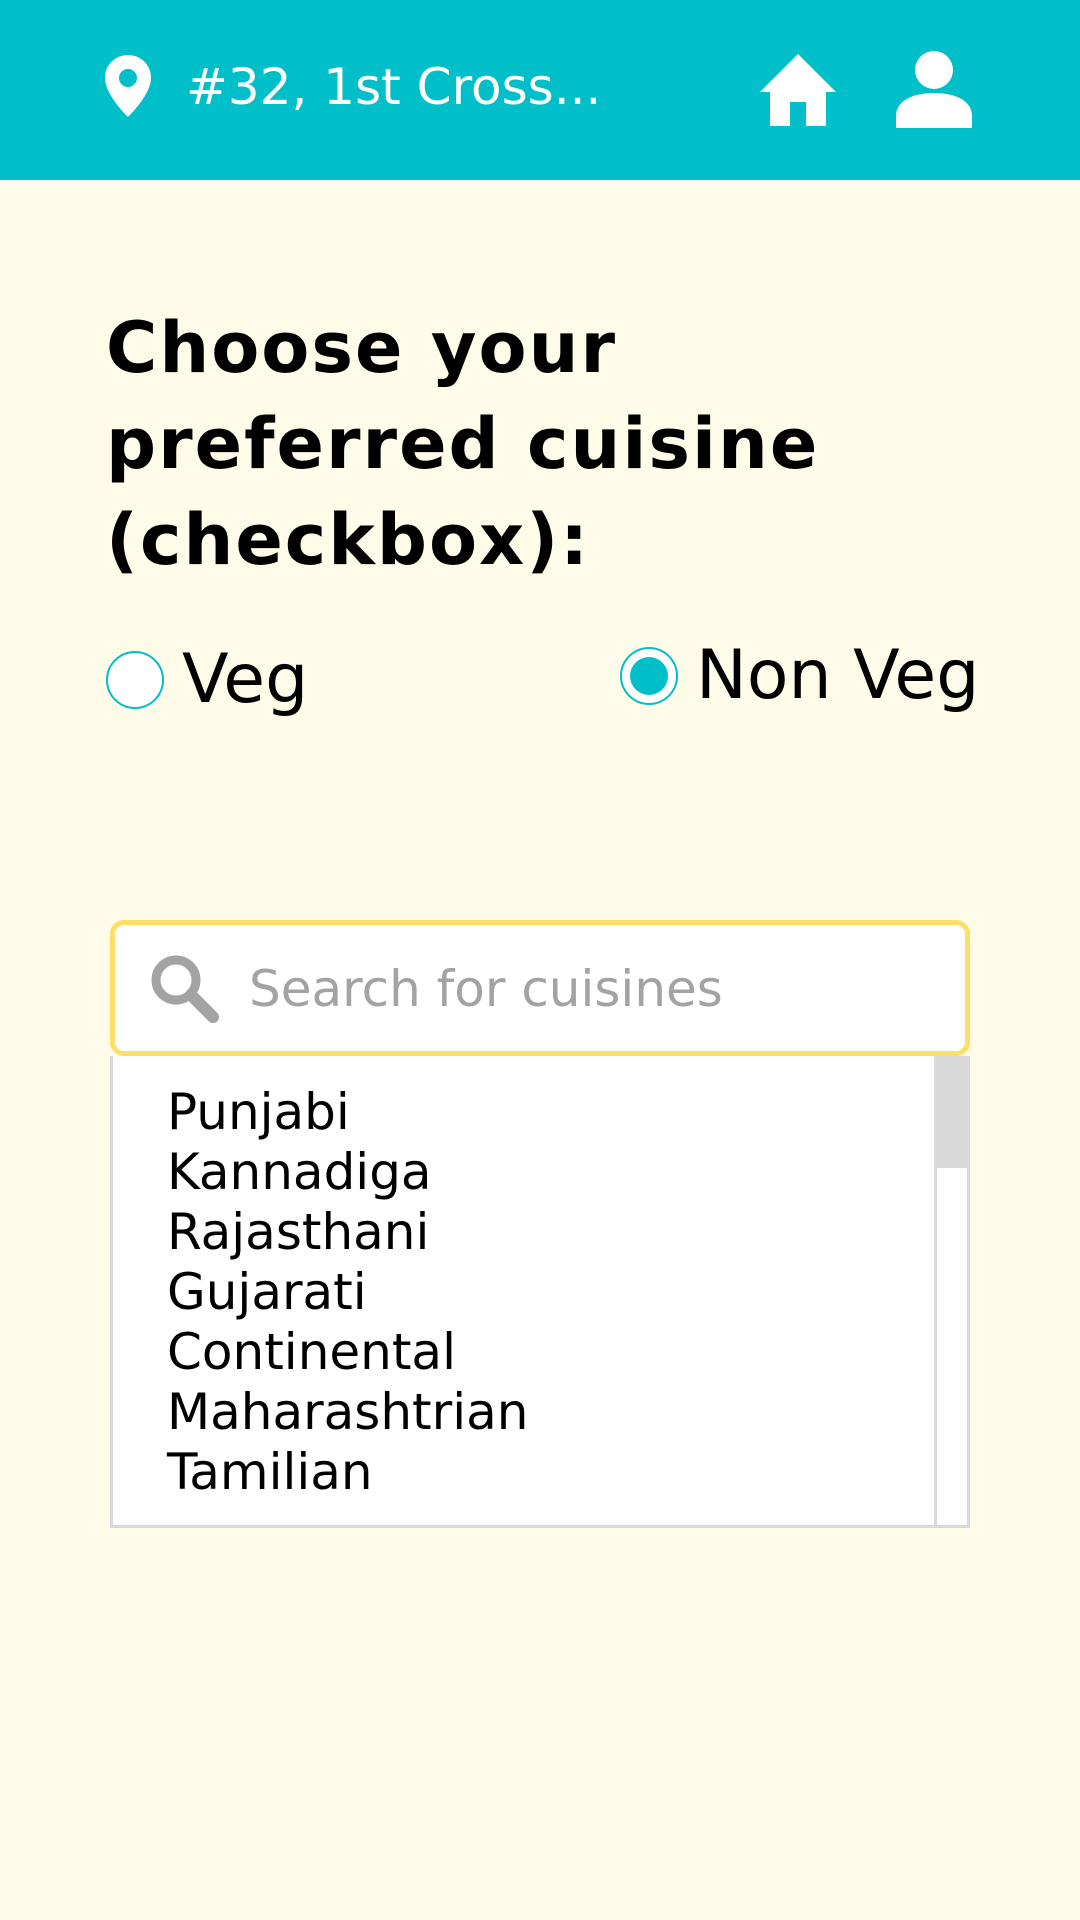  What do you see at coordinates (245, 679) in the screenshot?
I see `radio-veg-label: Veg` at bounding box center [245, 679].